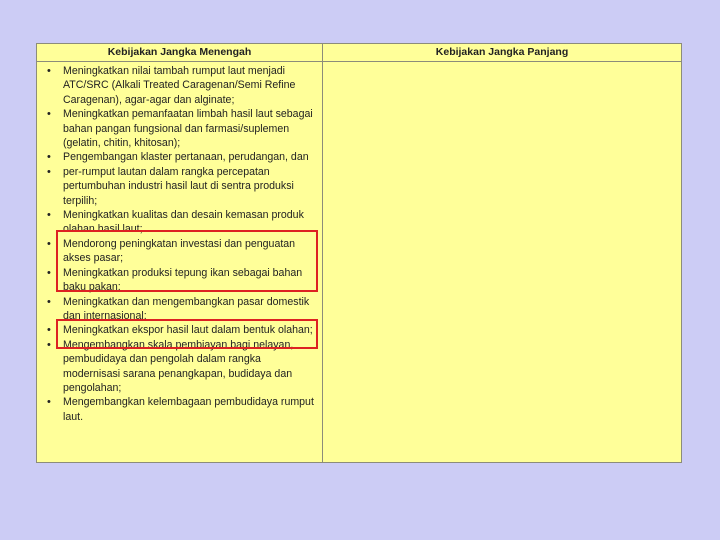 The height and width of the screenshot is (540, 720). What do you see at coordinates (502, 52) in the screenshot?
I see `header-long-term: Kebijakan Jangka Panjang` at bounding box center [502, 52].